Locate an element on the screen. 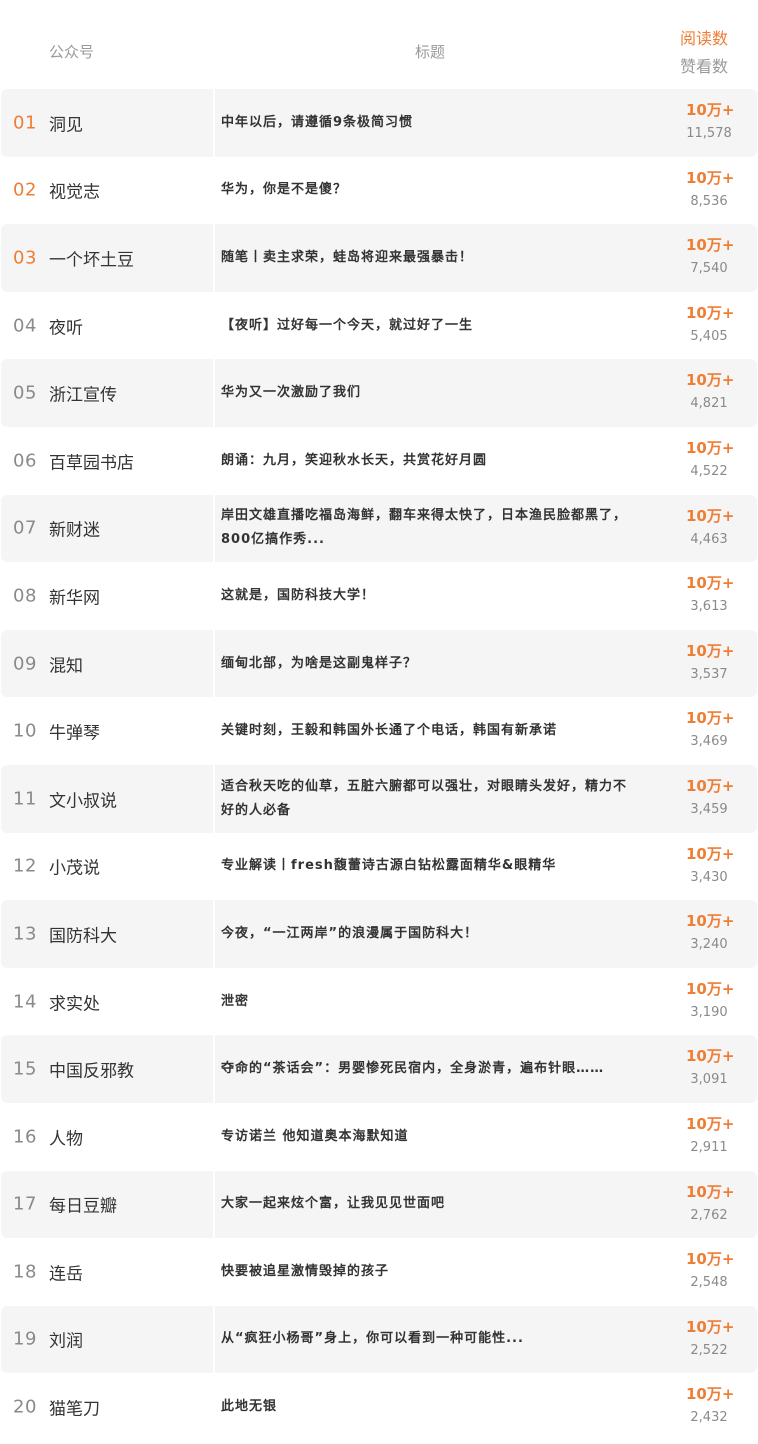 The width and height of the screenshot is (758, 1444). table-header: 公众号 标题 阅读数 赞看数 is located at coordinates (379, 43).